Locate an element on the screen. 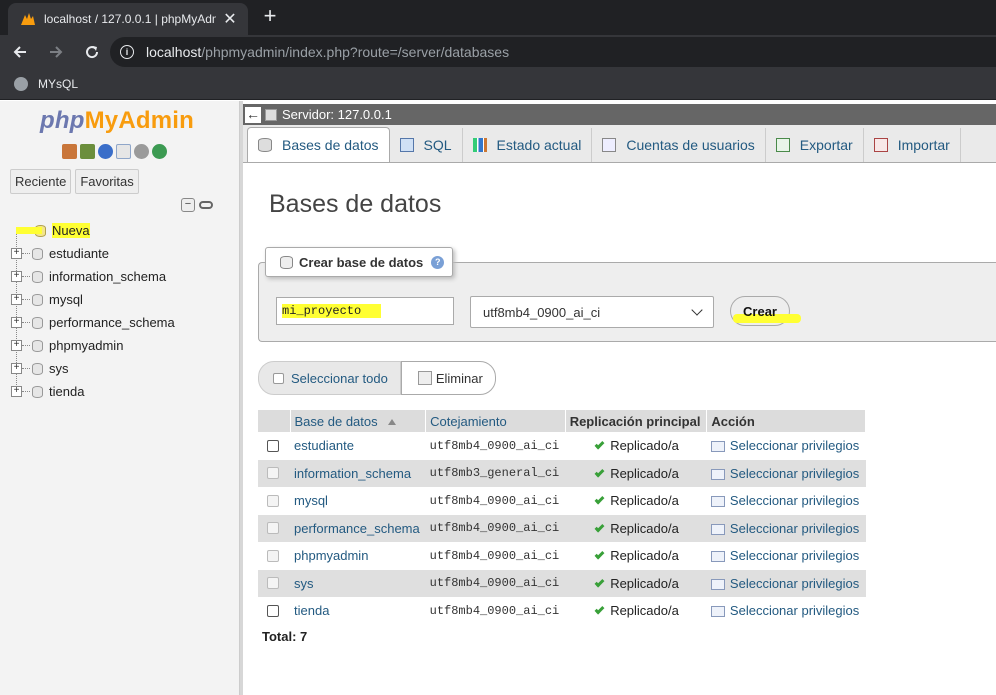 This screenshot has height=695, width=996. header-action: Acción is located at coordinates (786, 421).